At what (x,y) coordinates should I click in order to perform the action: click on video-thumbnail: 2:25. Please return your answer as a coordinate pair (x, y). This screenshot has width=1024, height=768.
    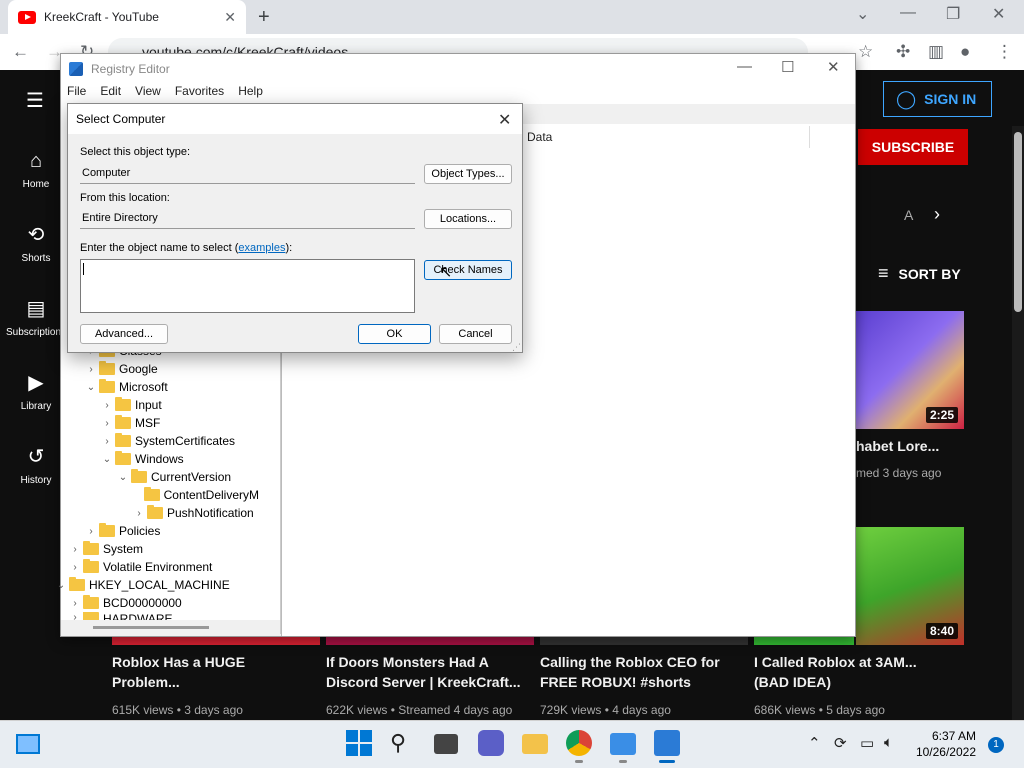
    Looking at the image, I should click on (910, 370).